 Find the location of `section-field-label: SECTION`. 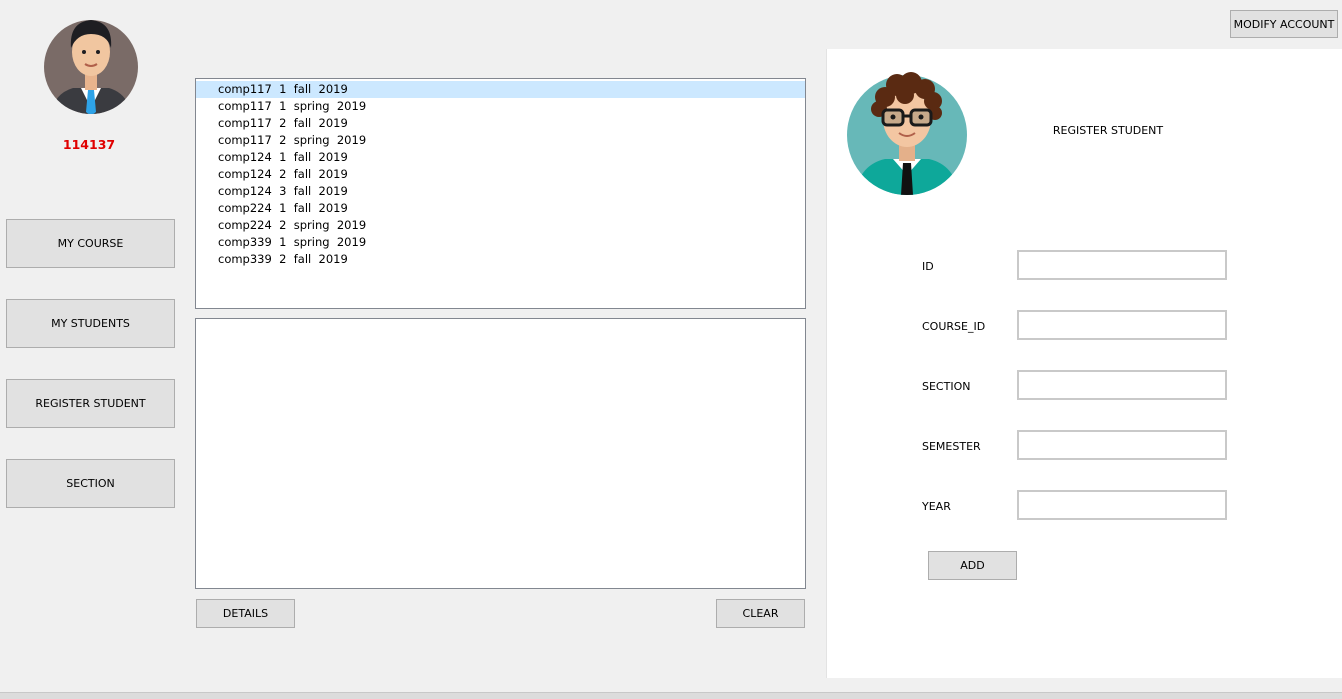

section-field-label: SECTION is located at coordinates (946, 386).